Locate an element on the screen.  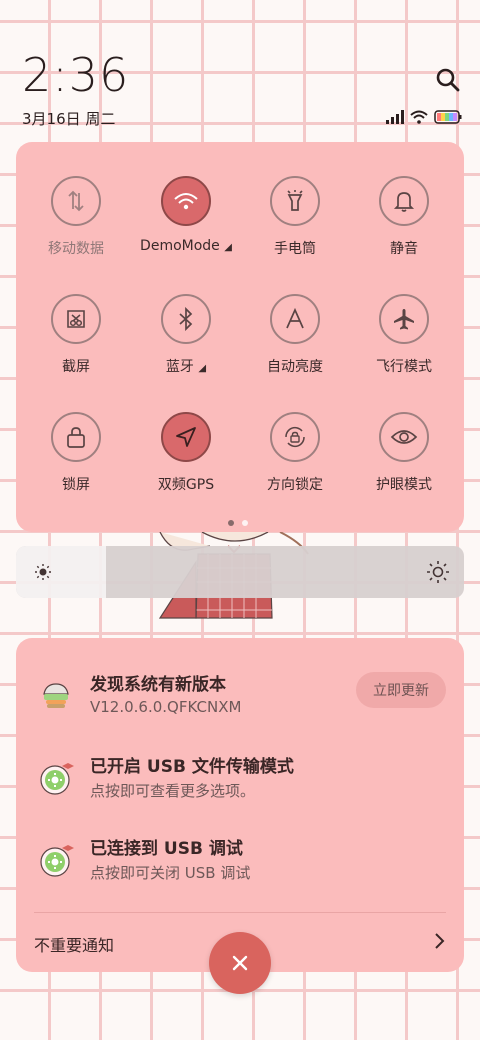
bell-icon is located at coordinates (404, 201).